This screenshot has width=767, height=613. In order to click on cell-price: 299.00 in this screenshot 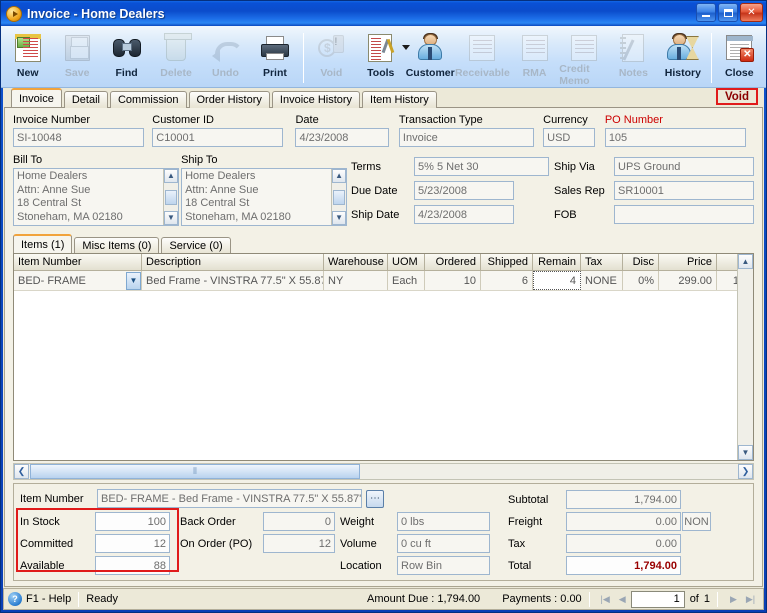, I will do `click(688, 280)`.